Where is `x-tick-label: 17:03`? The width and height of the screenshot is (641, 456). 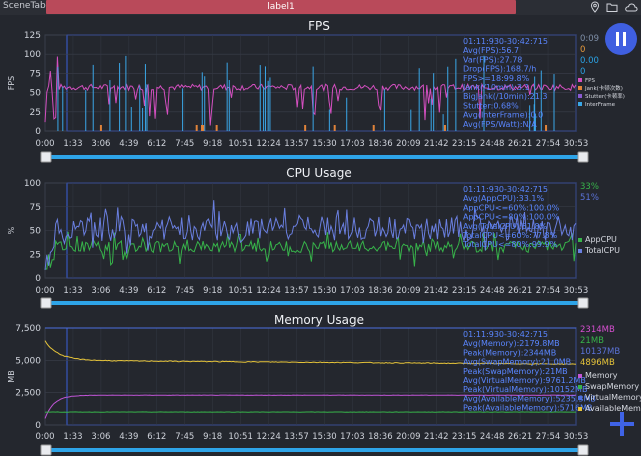
x-tick-label: 17:03 is located at coordinates (352, 437).